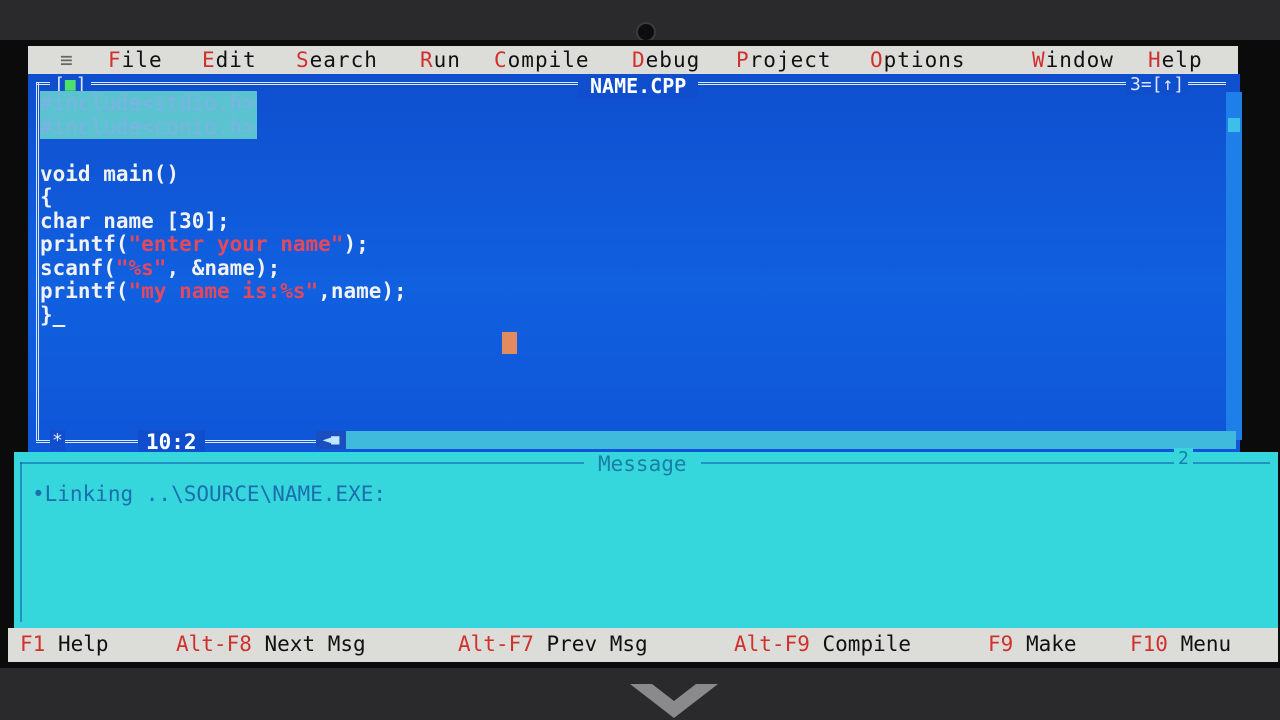  I want to click on code-line: scanf("%s", &name);, so click(160, 267).